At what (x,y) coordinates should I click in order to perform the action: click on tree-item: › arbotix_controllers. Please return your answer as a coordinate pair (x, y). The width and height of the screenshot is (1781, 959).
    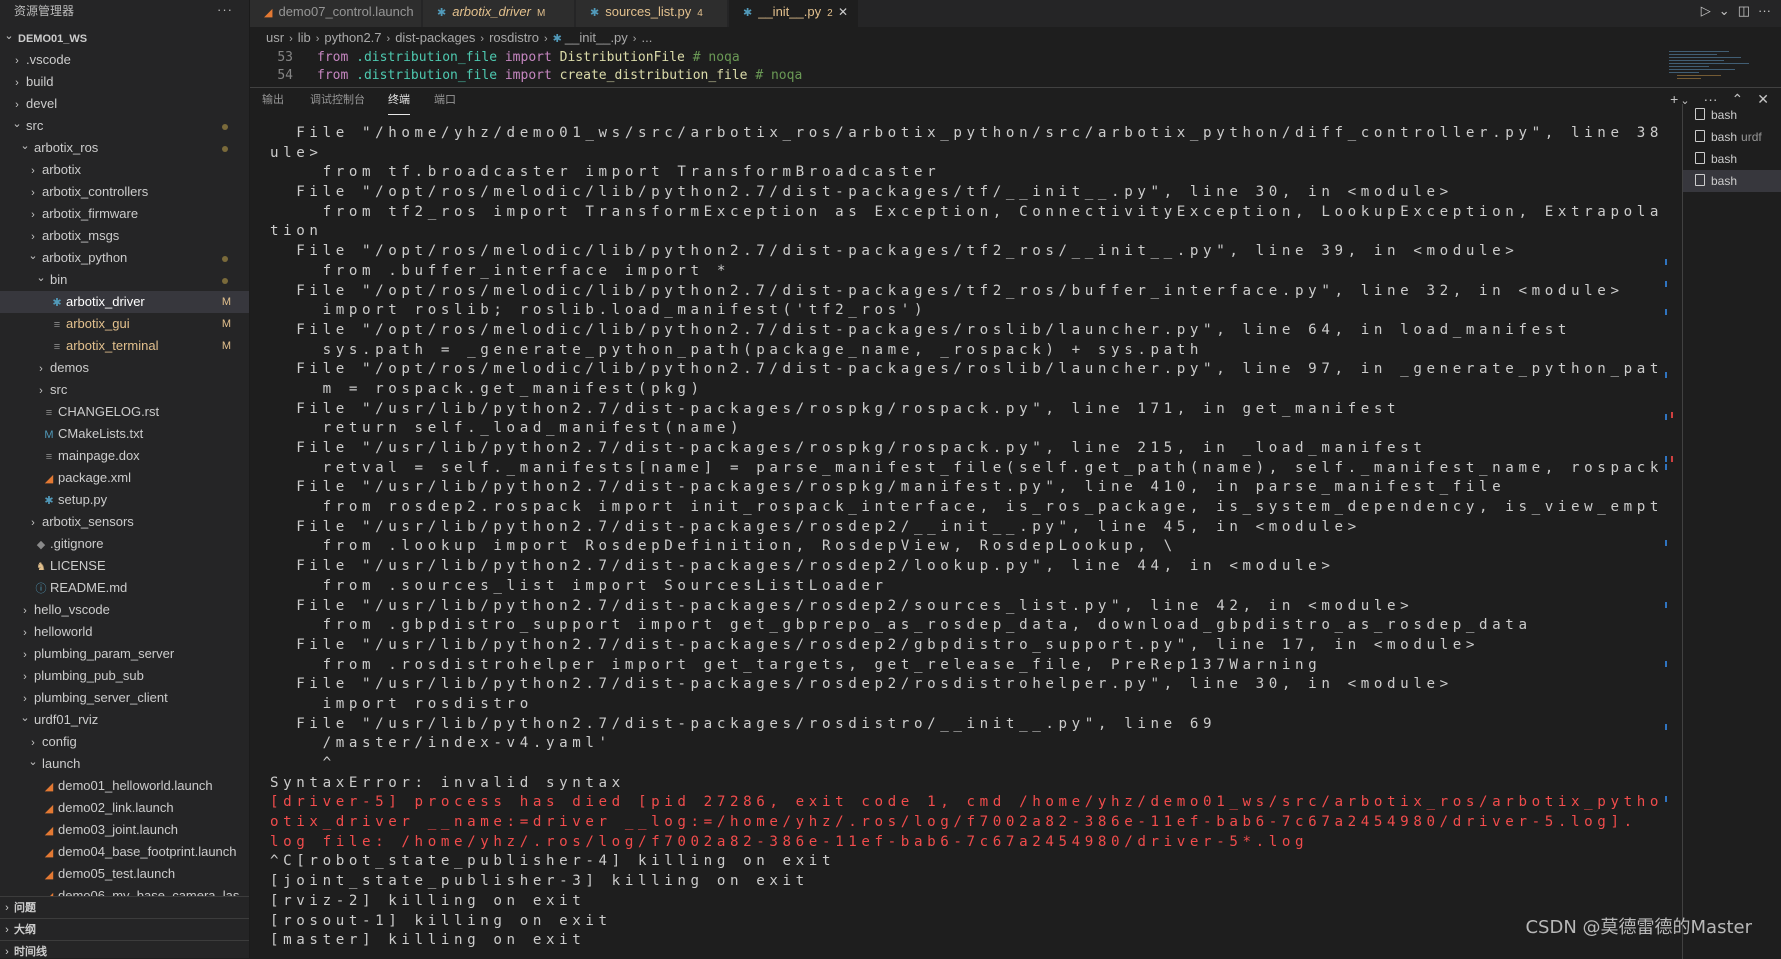
    Looking at the image, I should click on (124, 192).